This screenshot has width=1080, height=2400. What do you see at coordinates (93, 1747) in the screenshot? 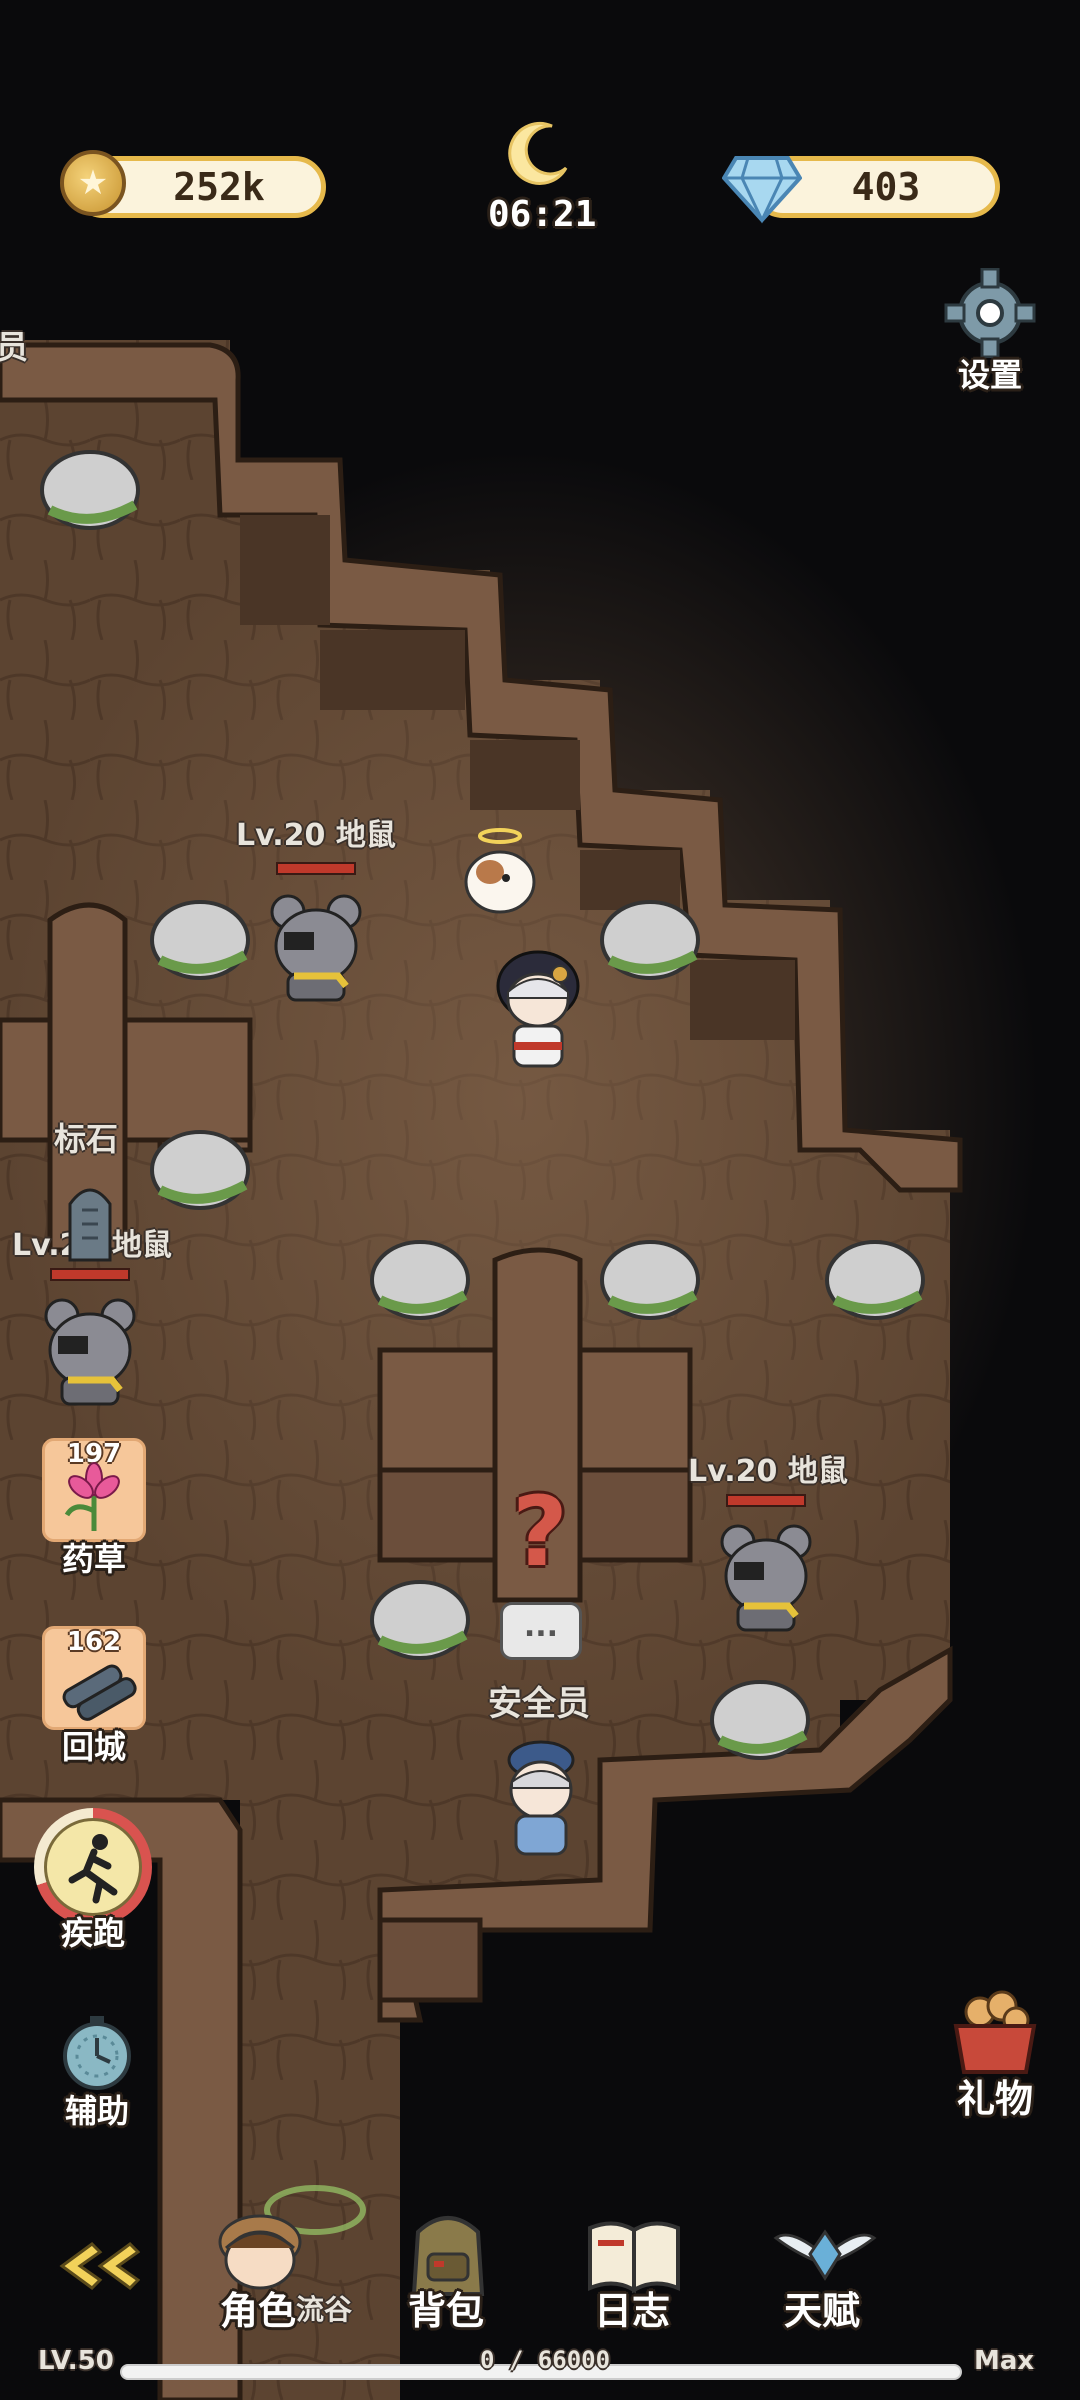
I see `return-town-label: 回城` at bounding box center [93, 1747].